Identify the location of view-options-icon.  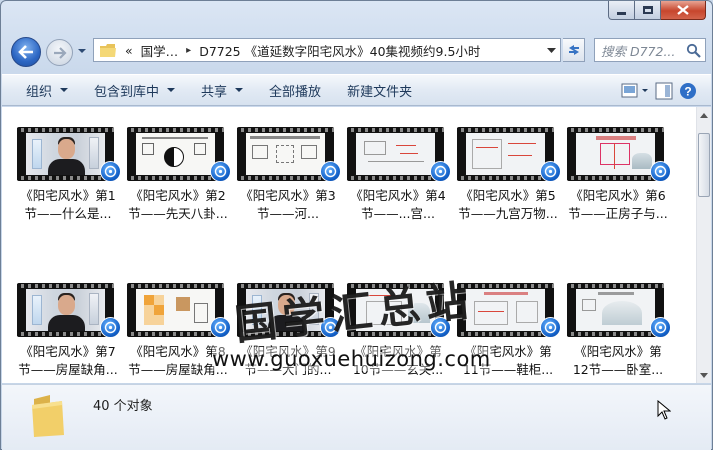
(634, 90).